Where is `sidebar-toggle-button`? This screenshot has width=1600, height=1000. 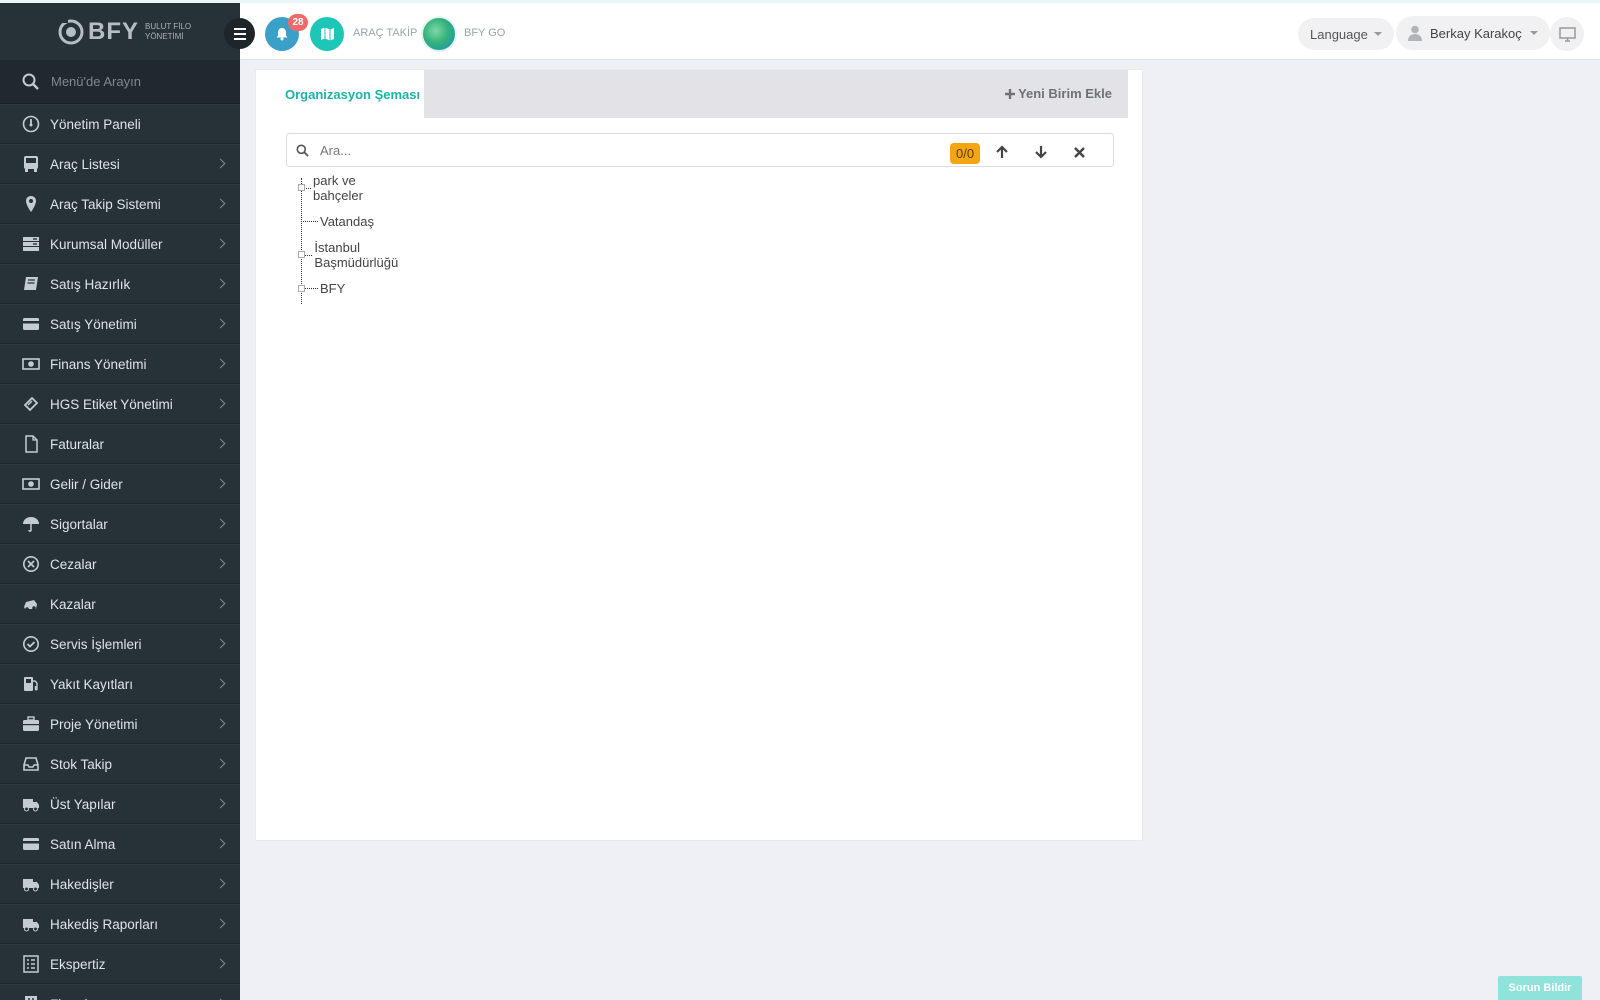
sidebar-toggle-button is located at coordinates (239, 33).